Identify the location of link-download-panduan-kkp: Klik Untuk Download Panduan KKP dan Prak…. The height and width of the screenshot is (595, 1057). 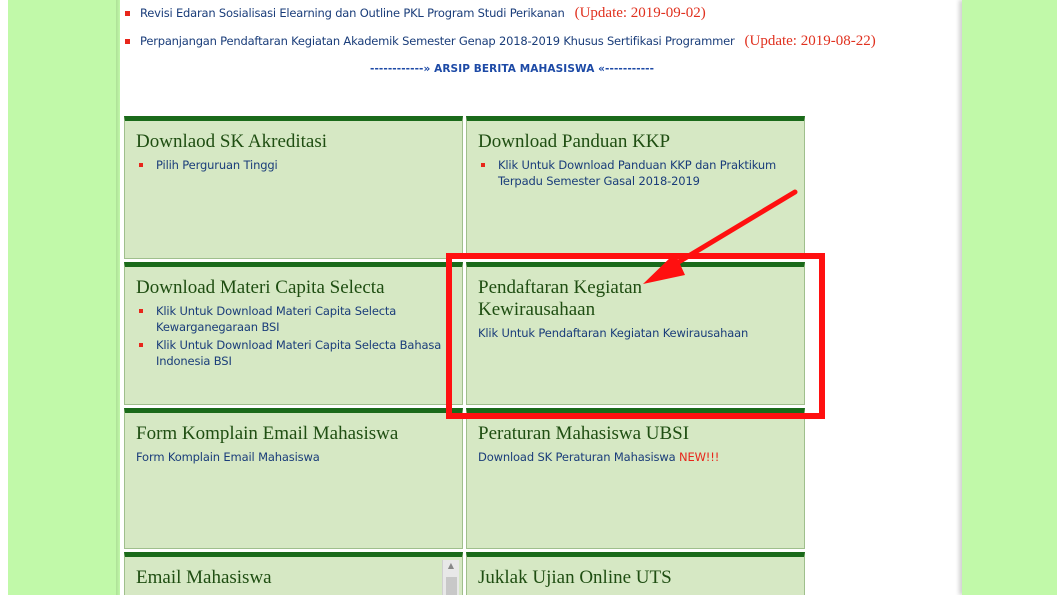
(636, 173).